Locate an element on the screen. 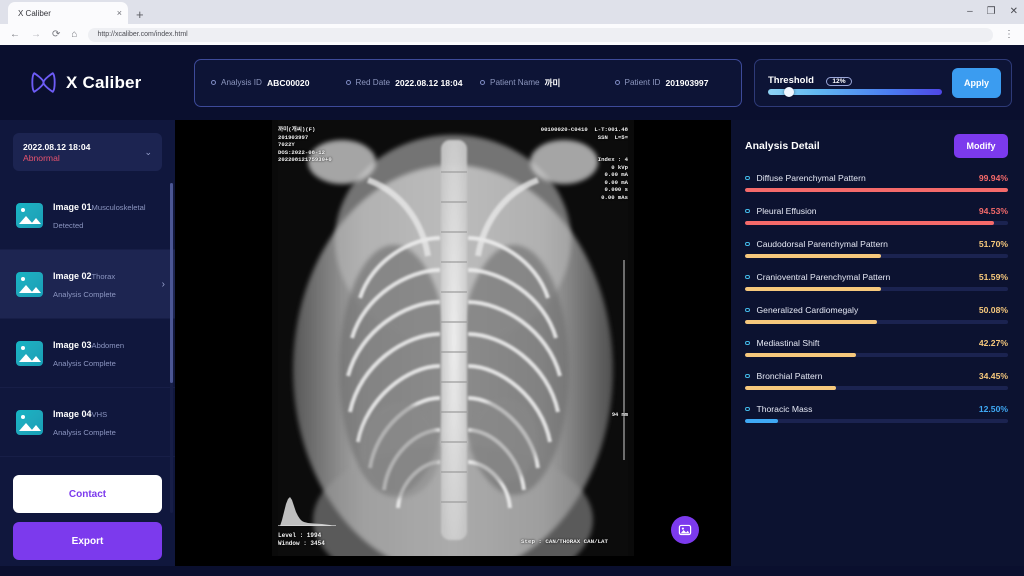  back-icon: ← is located at coordinates (15, 34).